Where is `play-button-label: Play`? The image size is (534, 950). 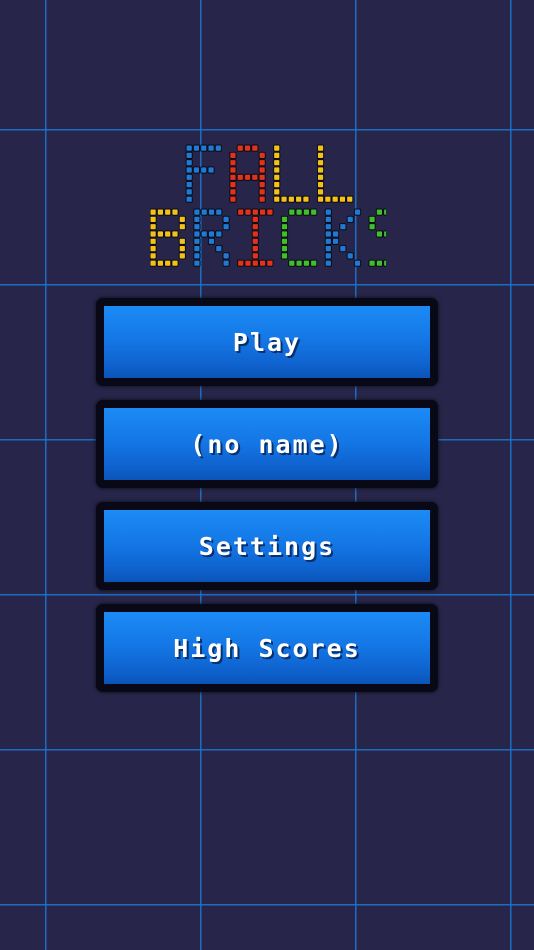
play-button-label: Play is located at coordinates (267, 342).